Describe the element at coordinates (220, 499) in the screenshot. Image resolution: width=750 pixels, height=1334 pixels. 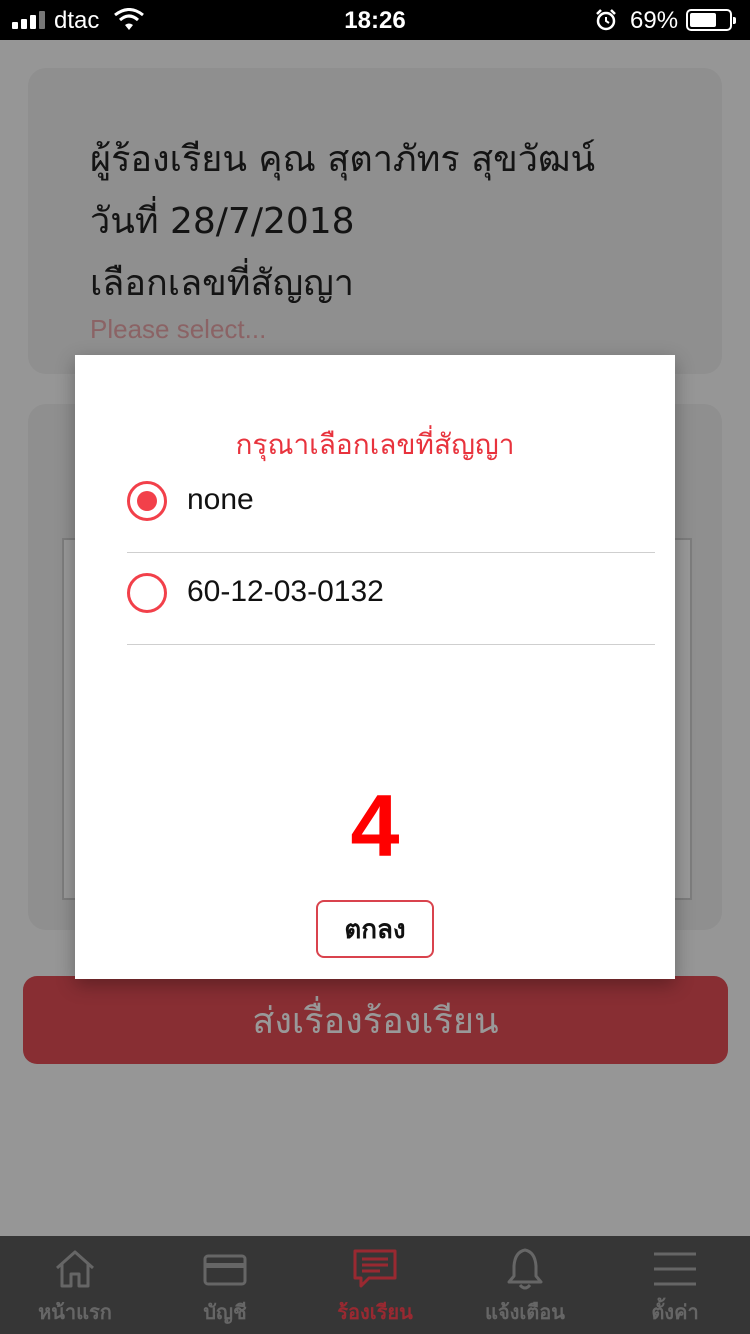
I see `option-label: none` at that location.